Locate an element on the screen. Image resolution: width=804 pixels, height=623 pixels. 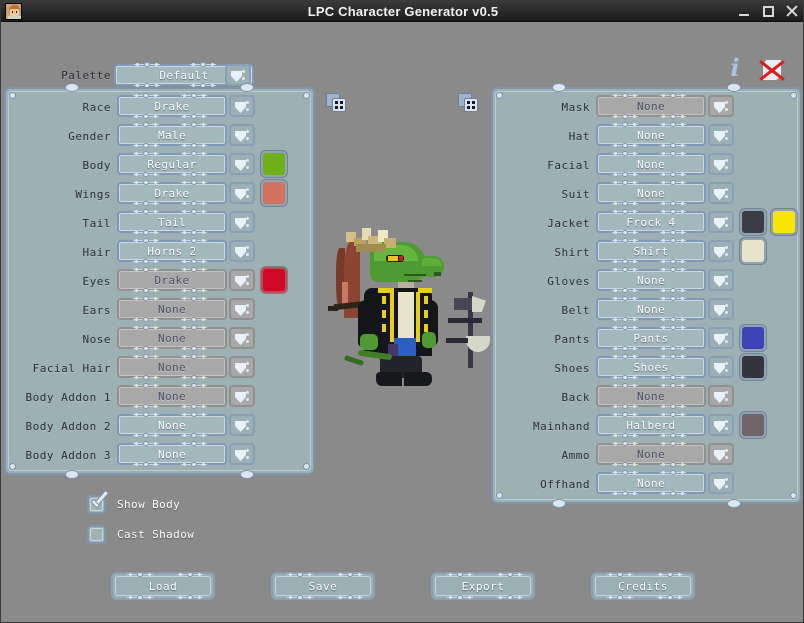
body-option-dropdown-body-addon-1: None is located at coordinates (172, 396).